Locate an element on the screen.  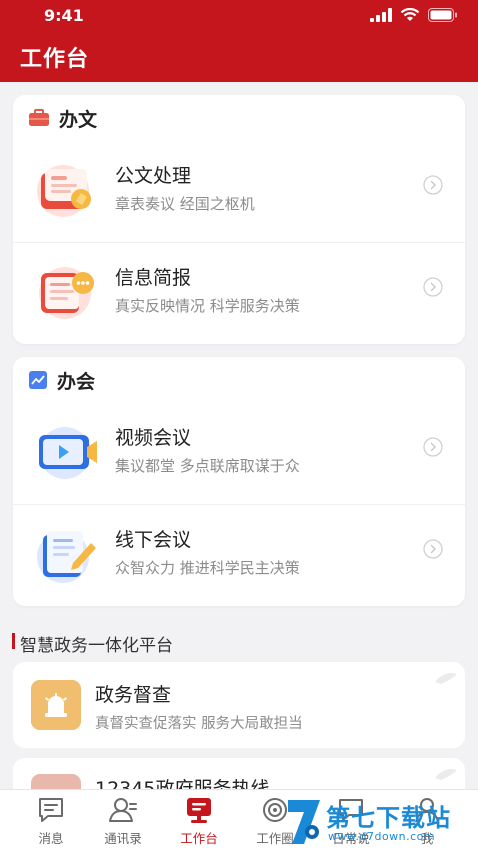
document-processing-icon is located at coordinates (64, 191).